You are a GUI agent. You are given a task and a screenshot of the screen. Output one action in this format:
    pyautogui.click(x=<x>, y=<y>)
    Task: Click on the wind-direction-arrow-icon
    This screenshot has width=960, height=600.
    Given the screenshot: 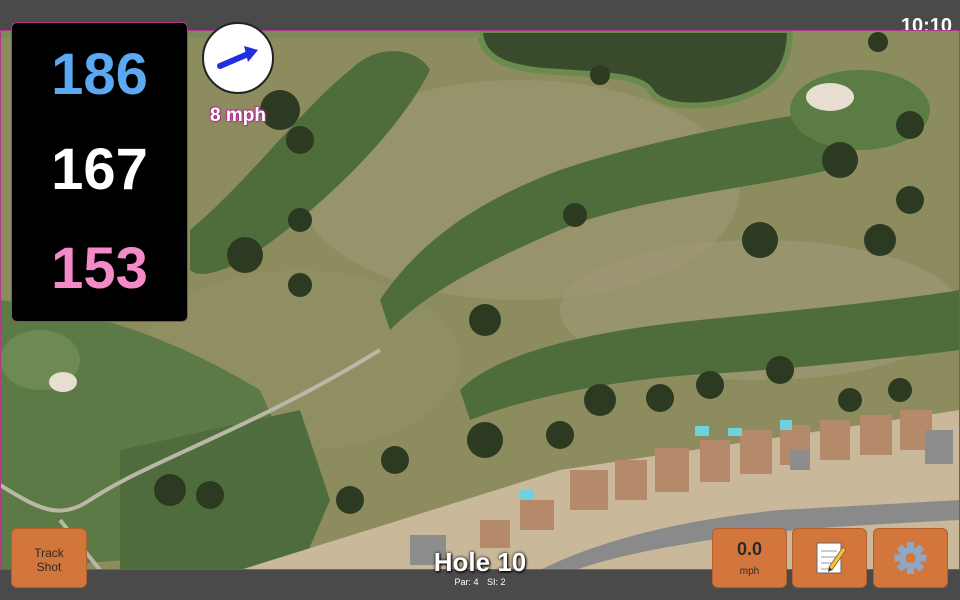 What is the action you would take?
    pyautogui.click(x=237, y=57)
    